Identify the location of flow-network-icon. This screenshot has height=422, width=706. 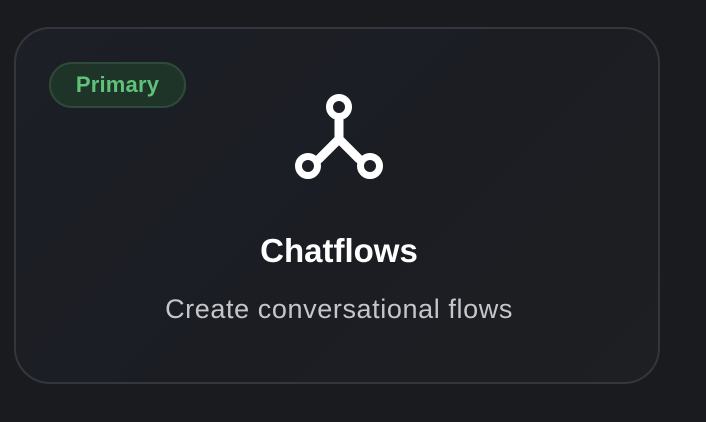
(339, 139).